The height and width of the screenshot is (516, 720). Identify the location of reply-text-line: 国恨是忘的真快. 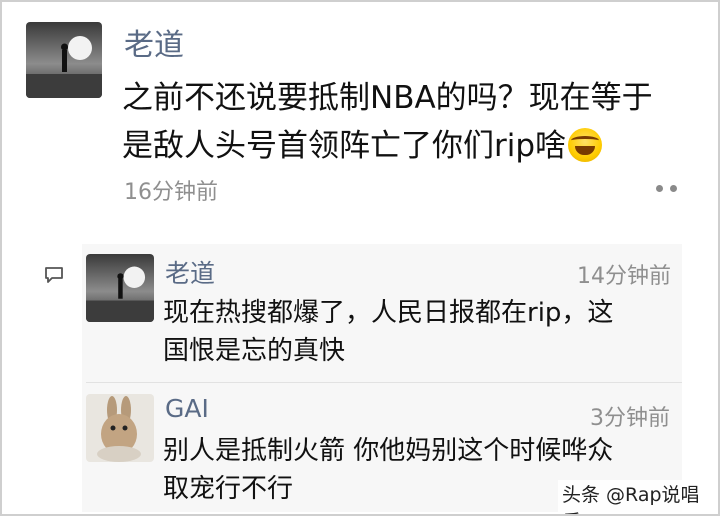
(254, 351).